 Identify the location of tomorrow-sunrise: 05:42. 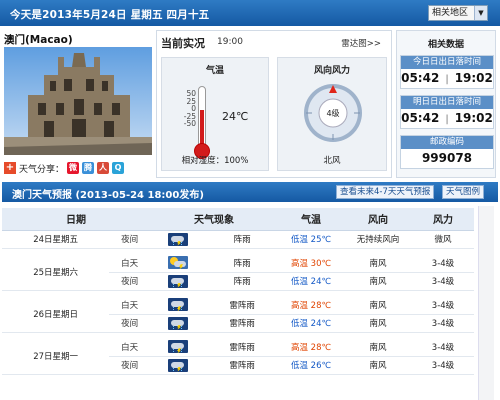
(420, 118).